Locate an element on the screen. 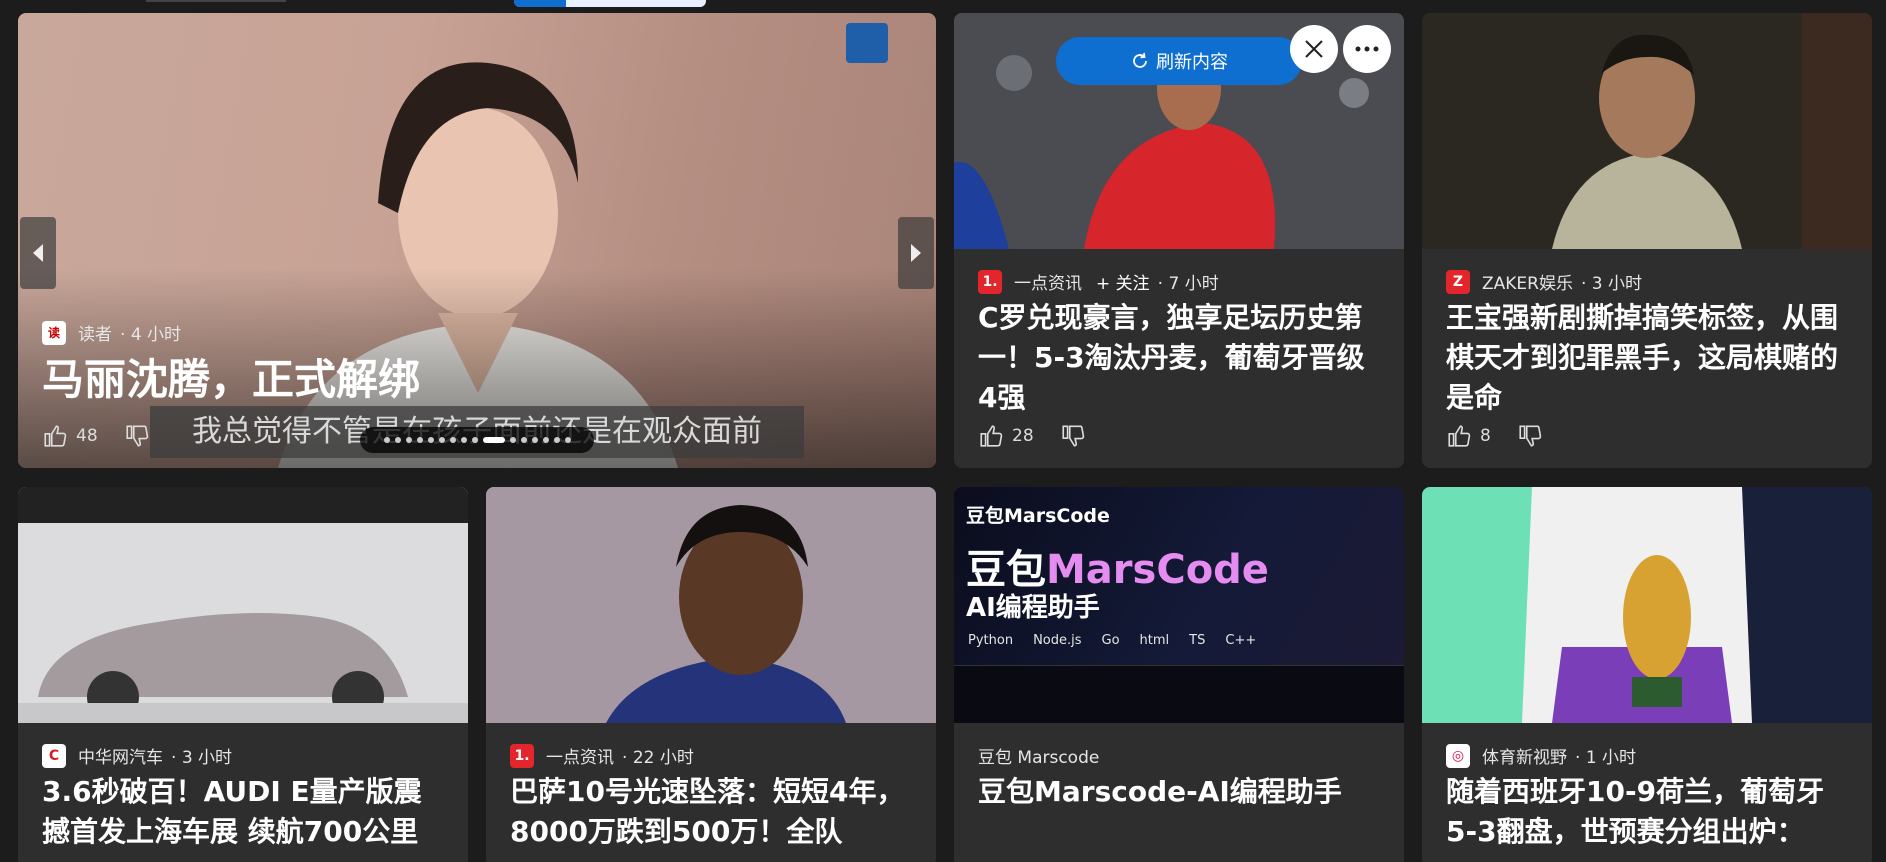  source-logo-icon: C is located at coordinates (54, 755).